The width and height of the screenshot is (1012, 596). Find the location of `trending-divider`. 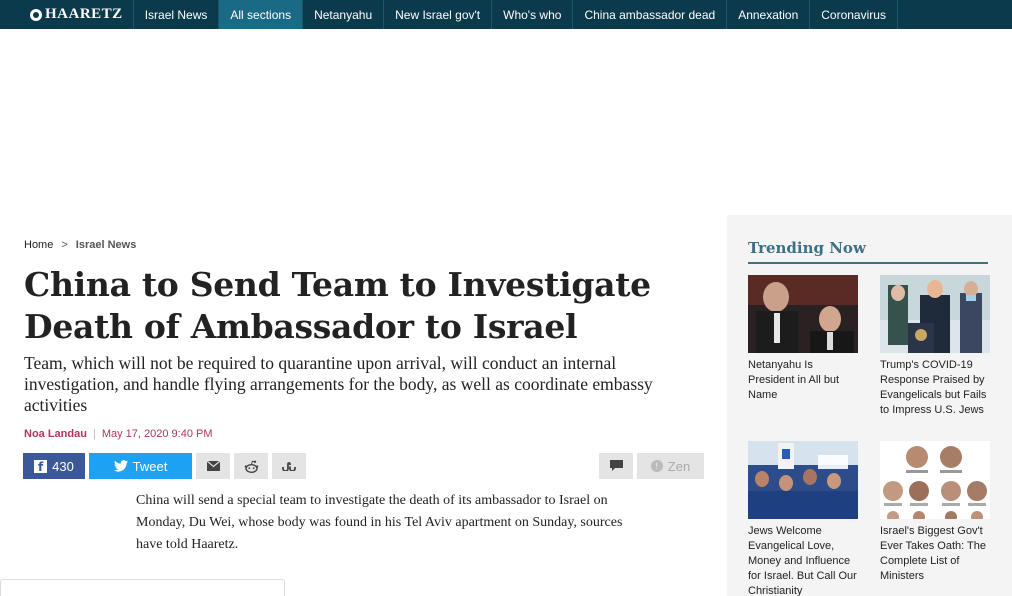

trending-divider is located at coordinates (868, 263).